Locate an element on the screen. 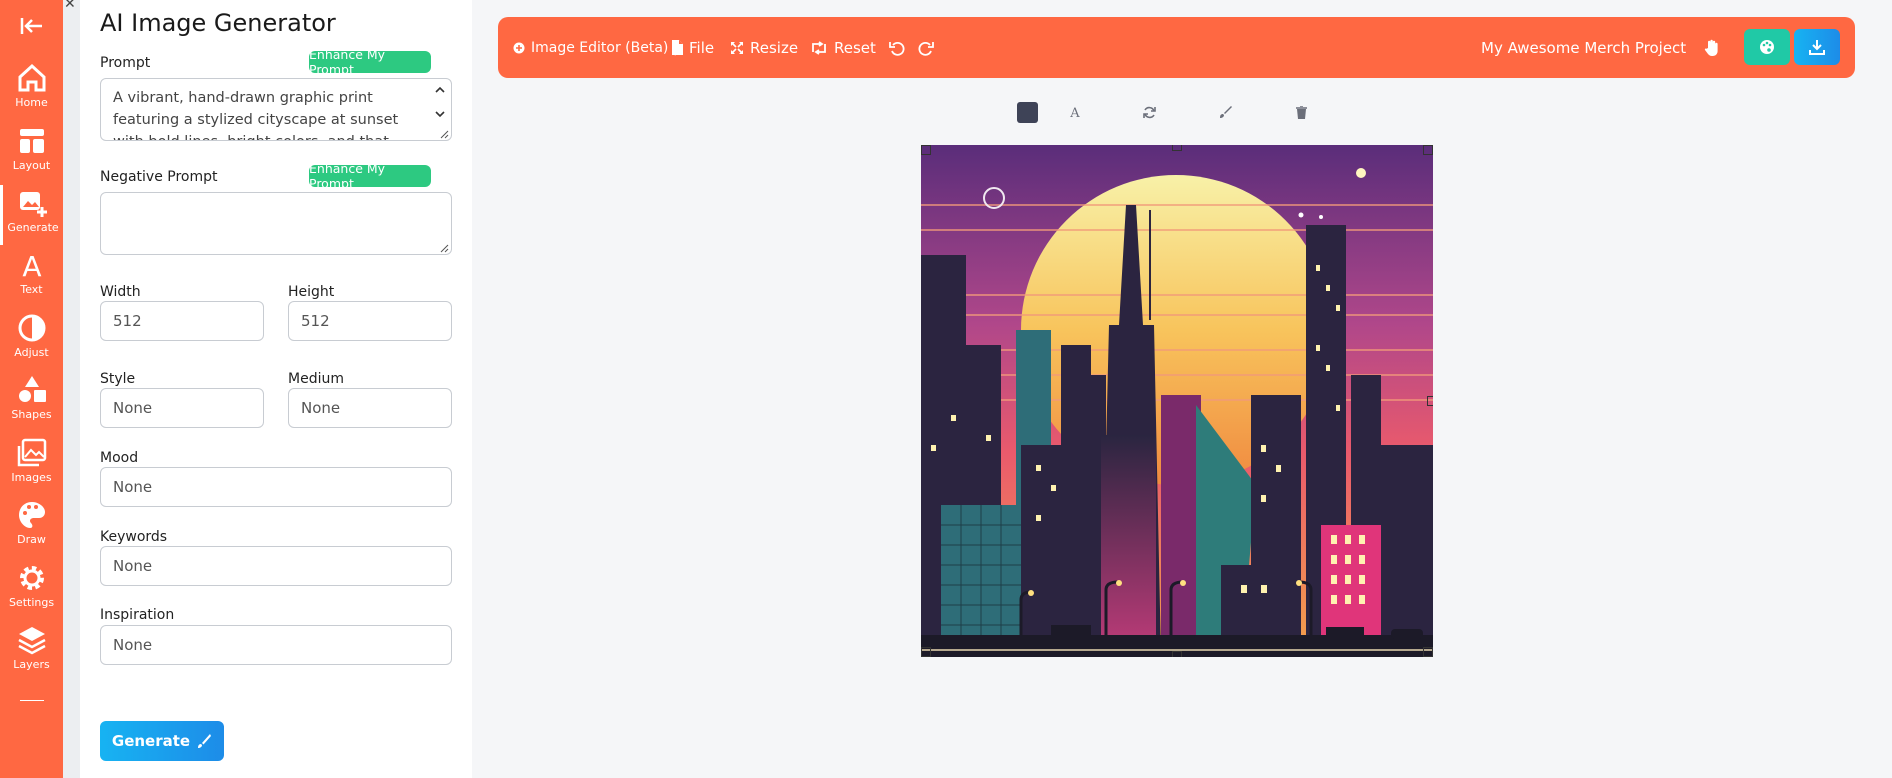 The image size is (1892, 778). gear-icon is located at coordinates (31, 578).